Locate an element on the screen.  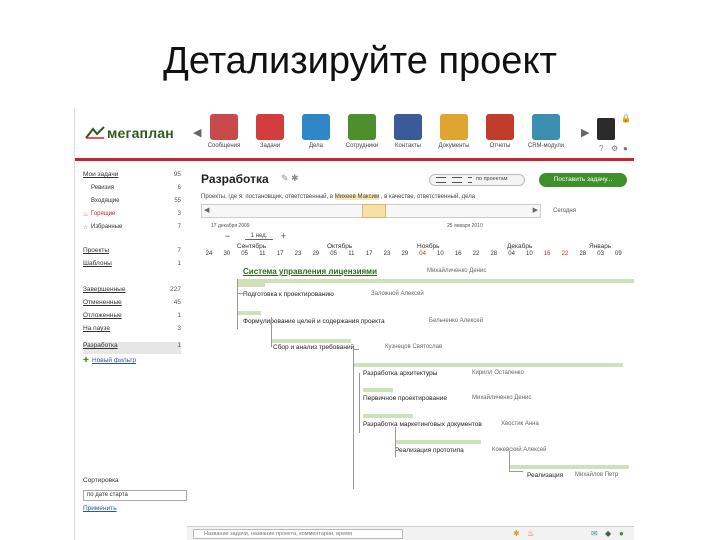
list-view-icon is located at coordinates (441, 180).